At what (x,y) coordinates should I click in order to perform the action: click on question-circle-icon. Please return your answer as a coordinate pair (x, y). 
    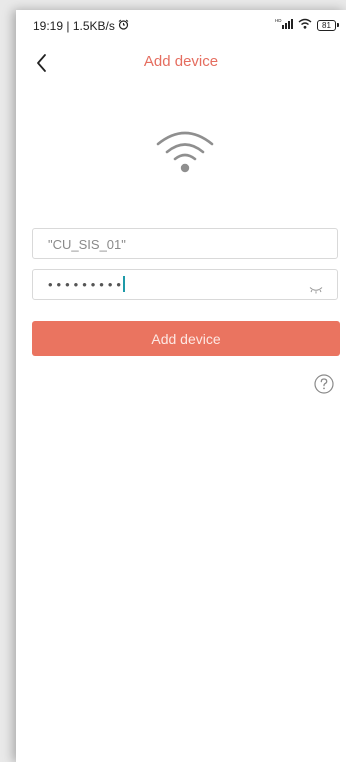
    Looking at the image, I should click on (324, 384).